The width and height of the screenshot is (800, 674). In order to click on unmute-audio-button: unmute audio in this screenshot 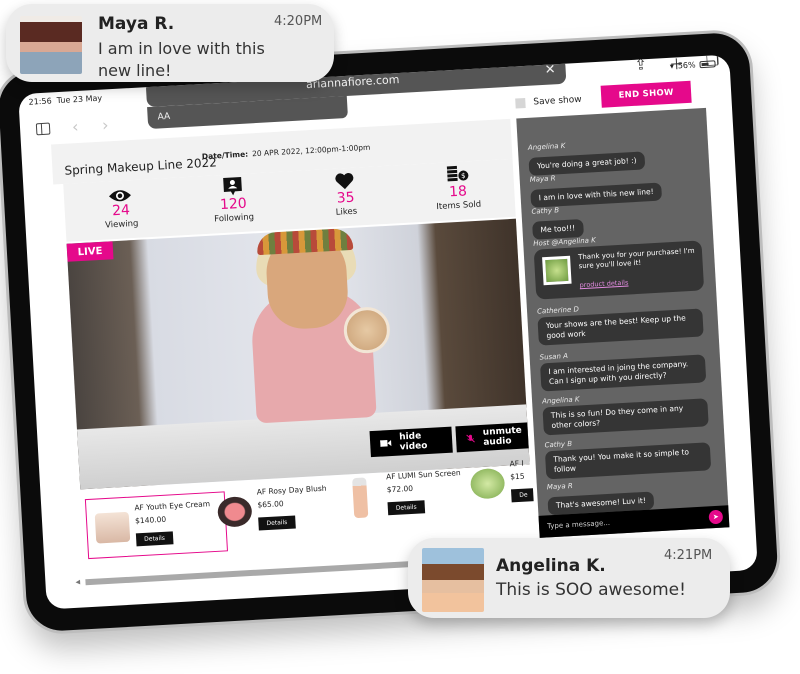, I will do `click(492, 437)`.